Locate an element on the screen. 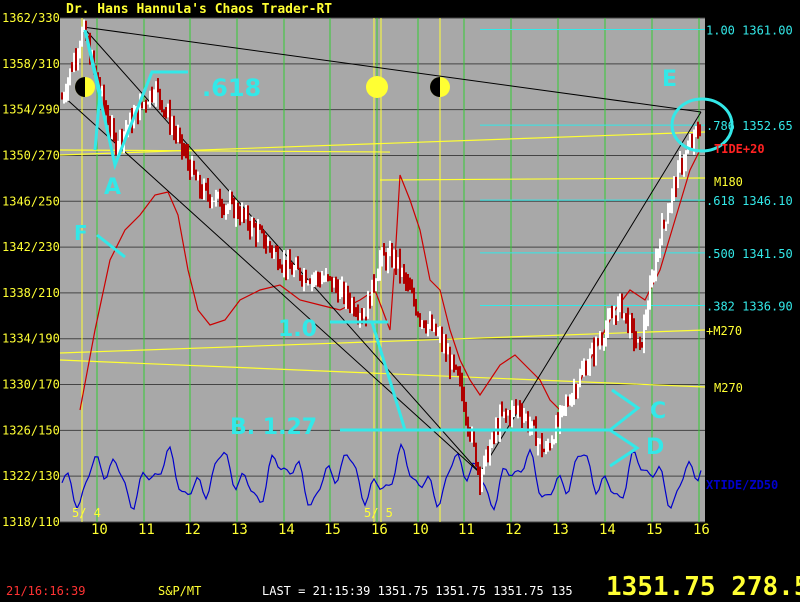 This screenshot has width=800, height=602. right-label: M270 is located at coordinates (728, 388).